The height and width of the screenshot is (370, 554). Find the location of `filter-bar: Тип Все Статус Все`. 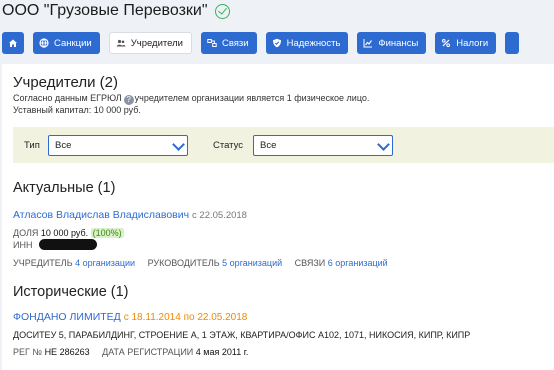

filter-bar: Тип Все Статус Все is located at coordinates (283, 145).